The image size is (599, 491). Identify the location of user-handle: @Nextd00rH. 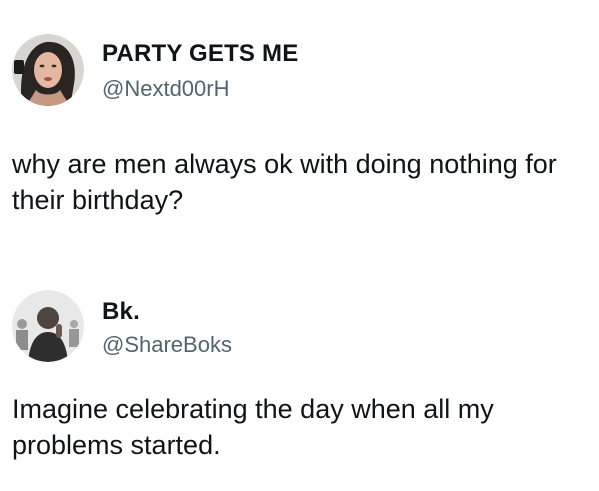
(166, 89).